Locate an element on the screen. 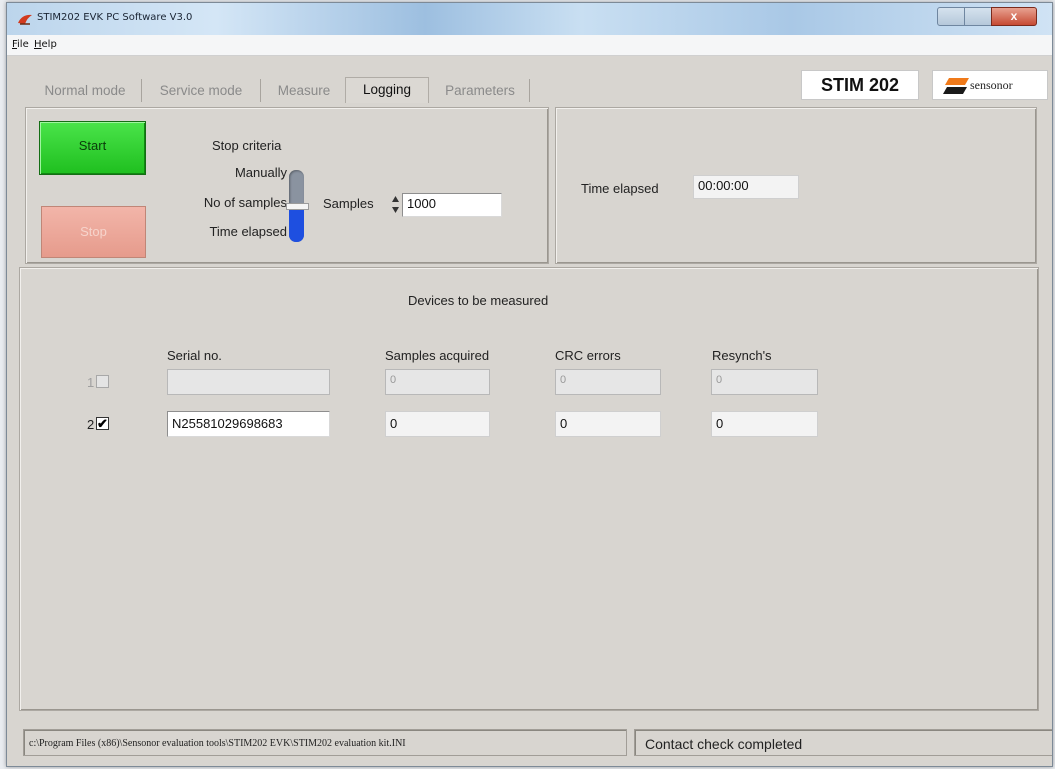 The image size is (1055, 769). device-2-samples-field: 0 is located at coordinates (437, 424).